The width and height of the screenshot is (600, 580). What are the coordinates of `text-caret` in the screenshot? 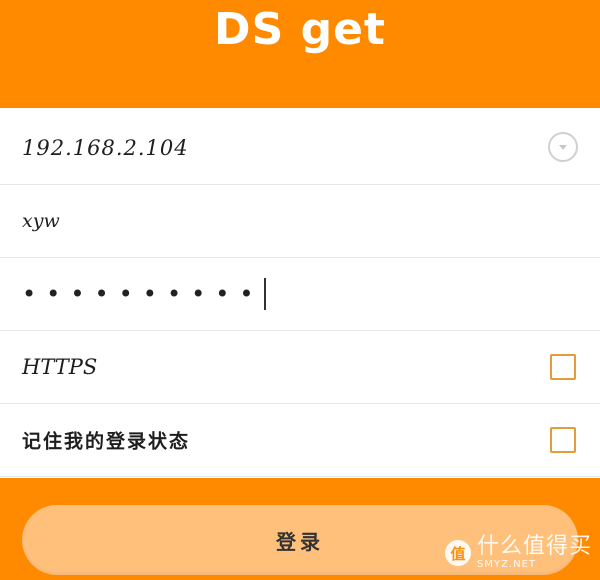 It's located at (264, 294).